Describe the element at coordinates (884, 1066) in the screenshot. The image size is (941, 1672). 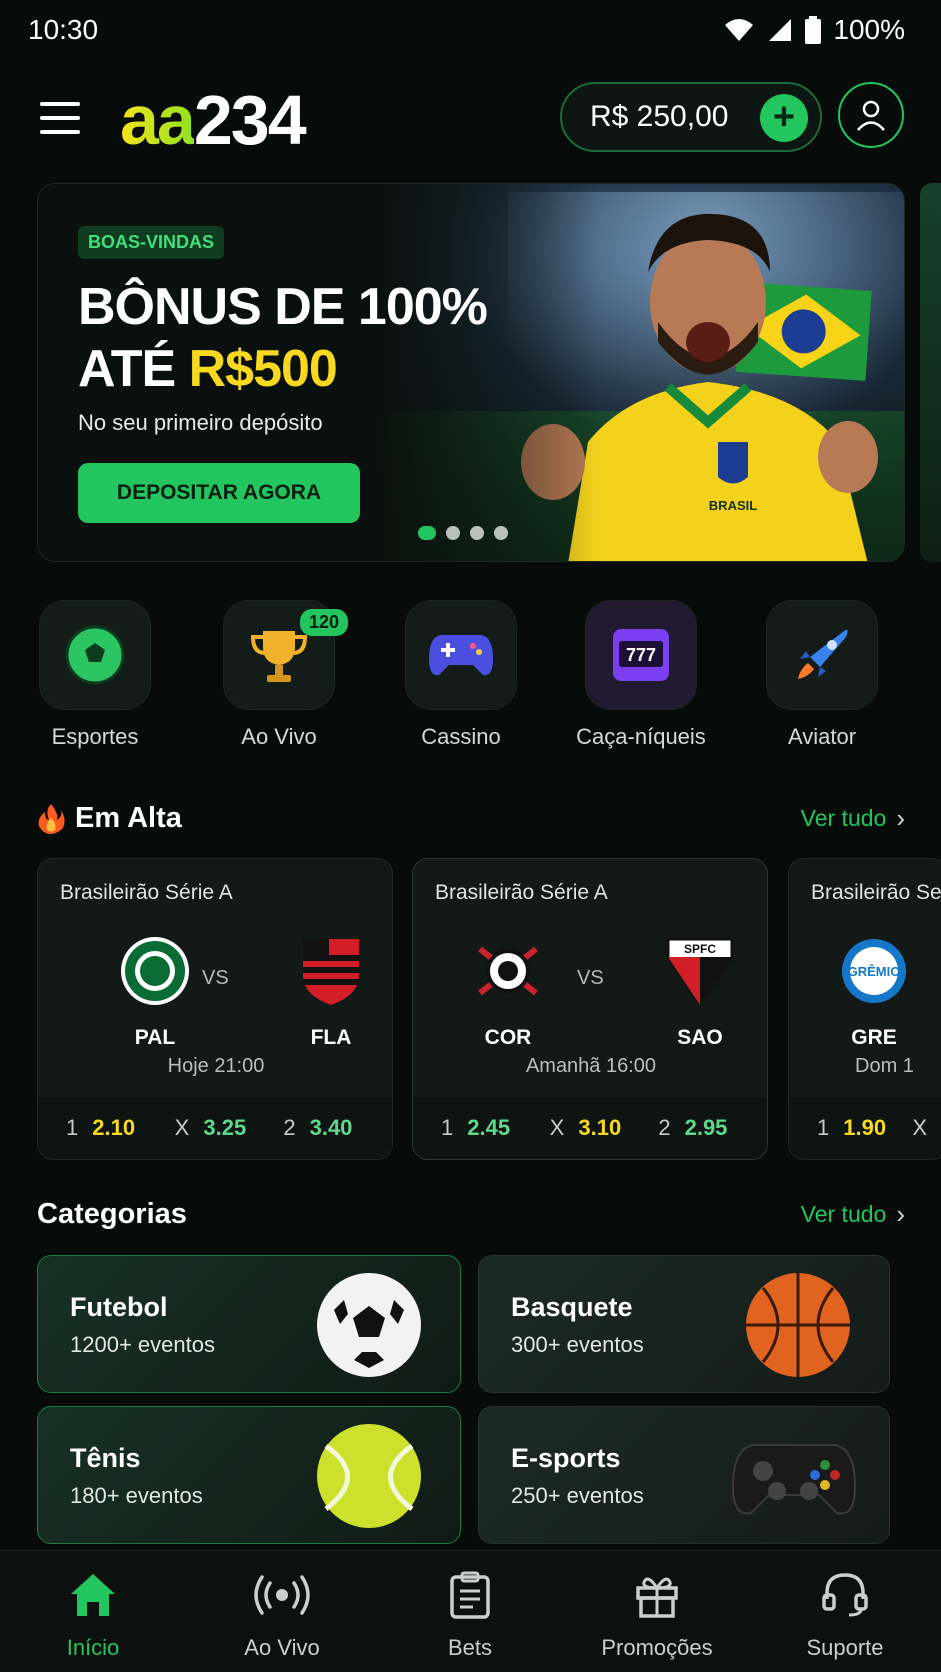
I see `match-time: Dom 1` at that location.